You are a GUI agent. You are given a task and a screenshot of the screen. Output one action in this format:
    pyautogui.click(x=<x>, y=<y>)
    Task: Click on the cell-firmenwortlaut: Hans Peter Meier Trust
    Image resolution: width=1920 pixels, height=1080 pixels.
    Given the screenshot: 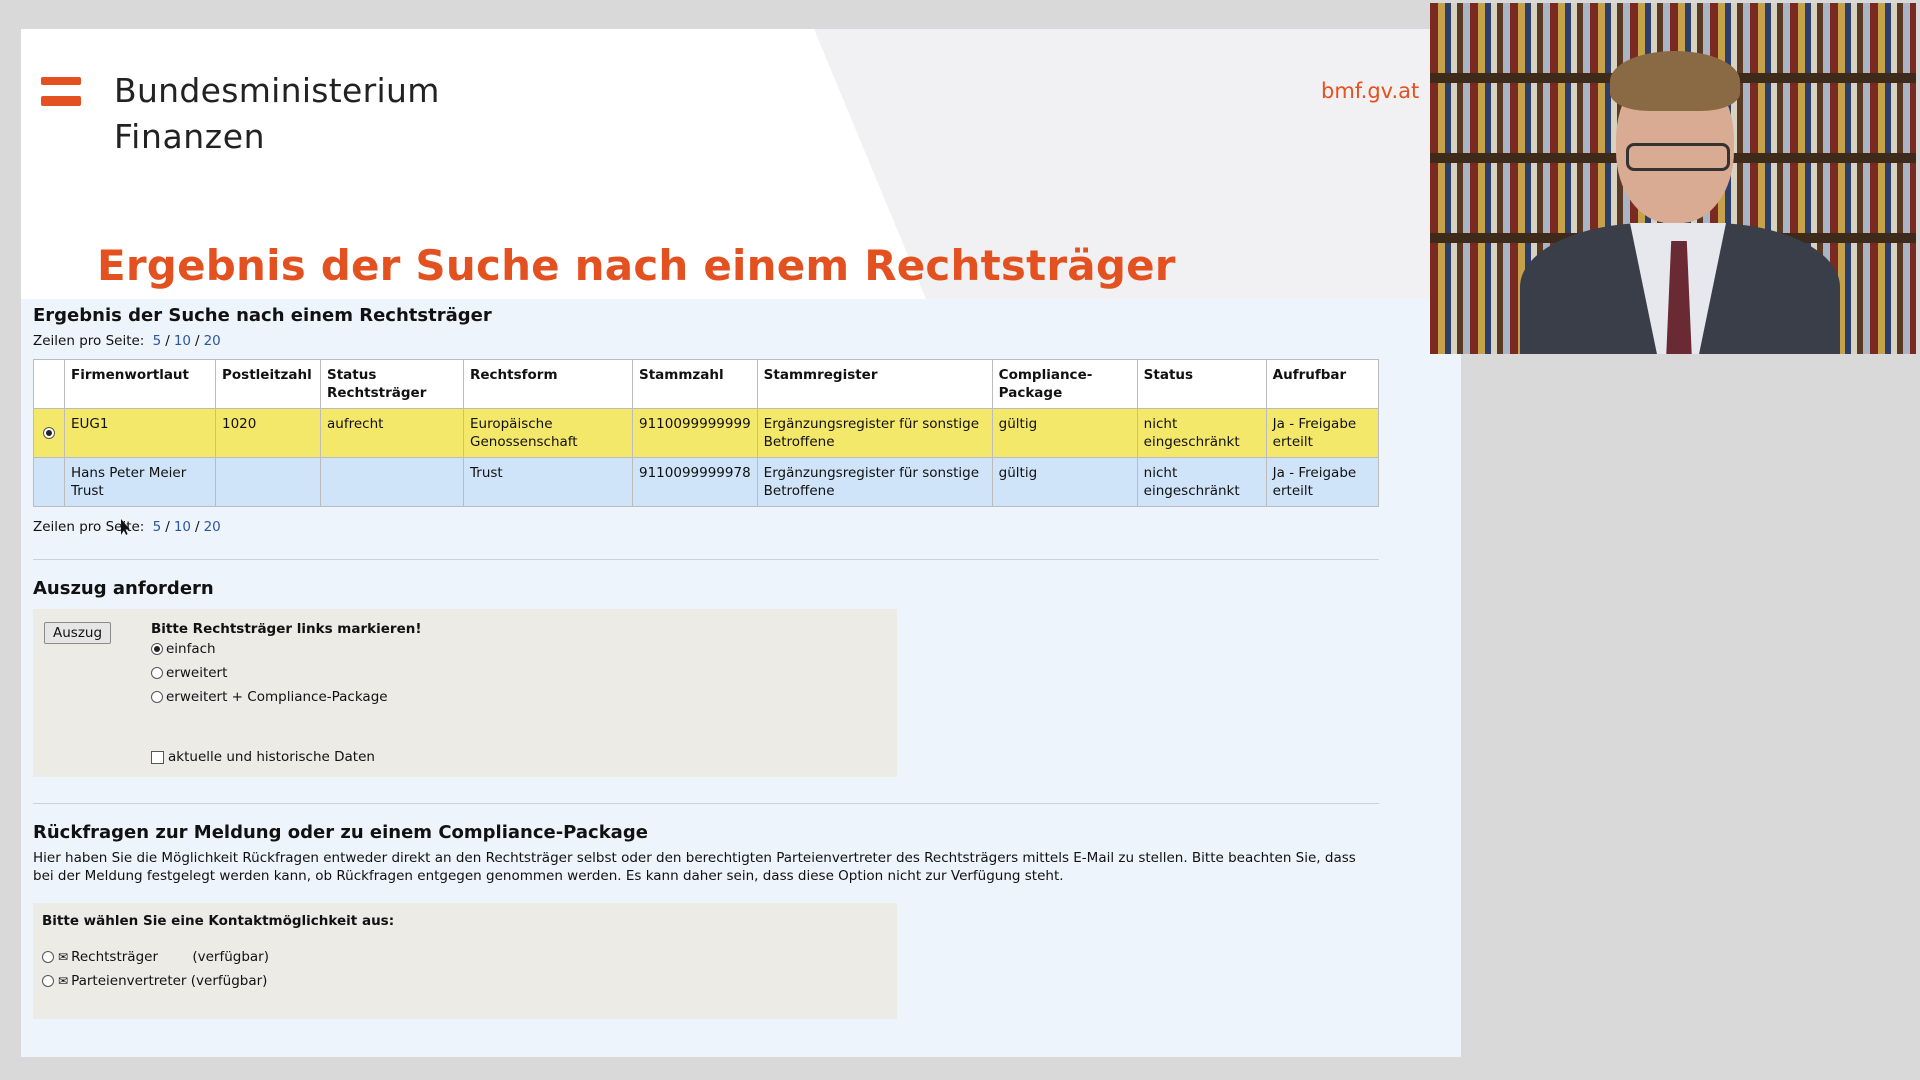 What is the action you would take?
    pyautogui.click(x=140, y=482)
    